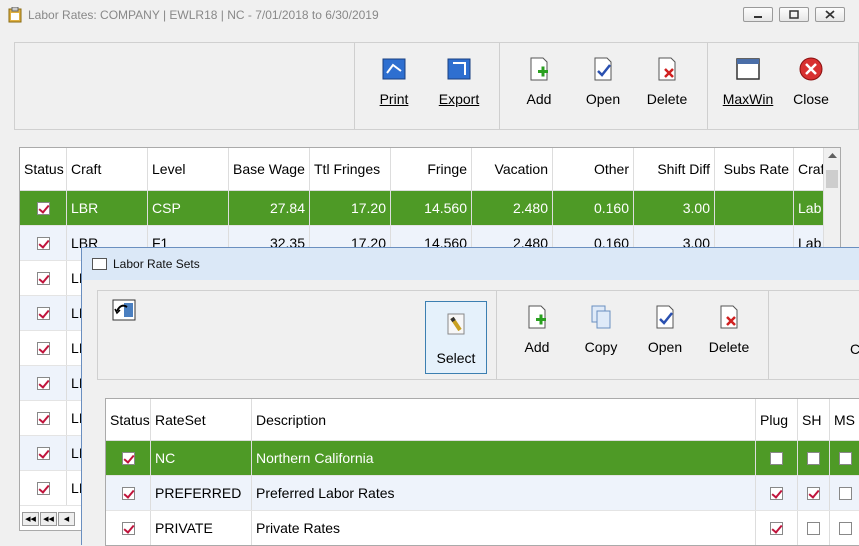  I want to click on col-base-wage: Base Wage, so click(269, 169).